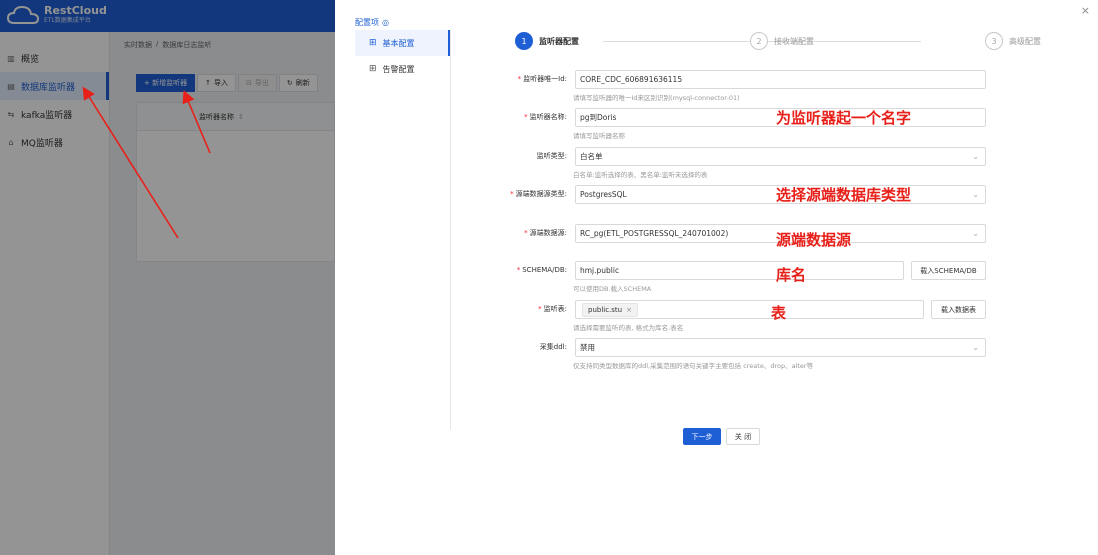  I want to click on annotation-source: 源端数据源, so click(814, 240).